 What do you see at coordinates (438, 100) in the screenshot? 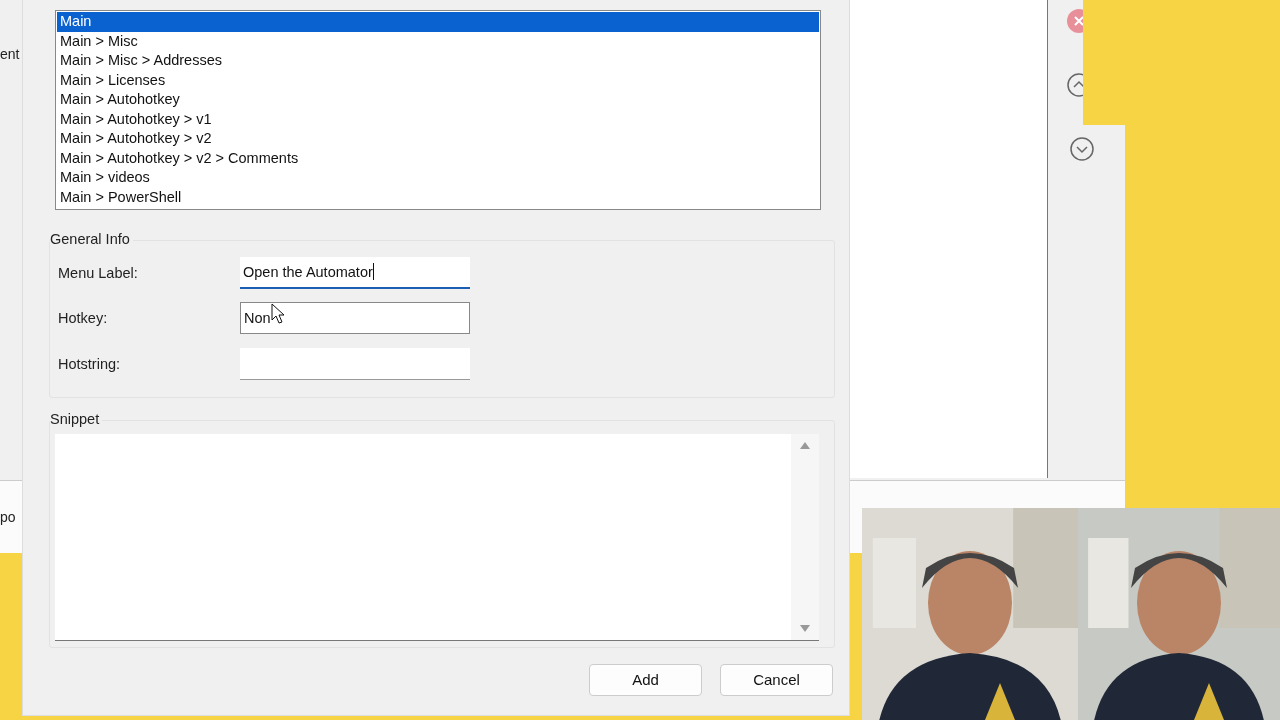
I see `list-item: Main > Autohotkey` at bounding box center [438, 100].